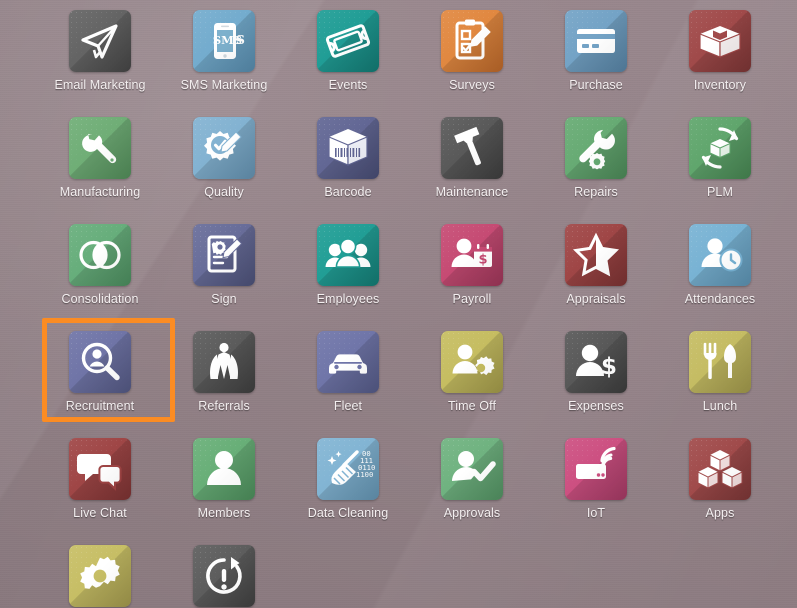 Image resolution: width=797 pixels, height=608 pixels. What do you see at coordinates (348, 148) in the screenshot?
I see `barcode-box-icon` at bounding box center [348, 148].